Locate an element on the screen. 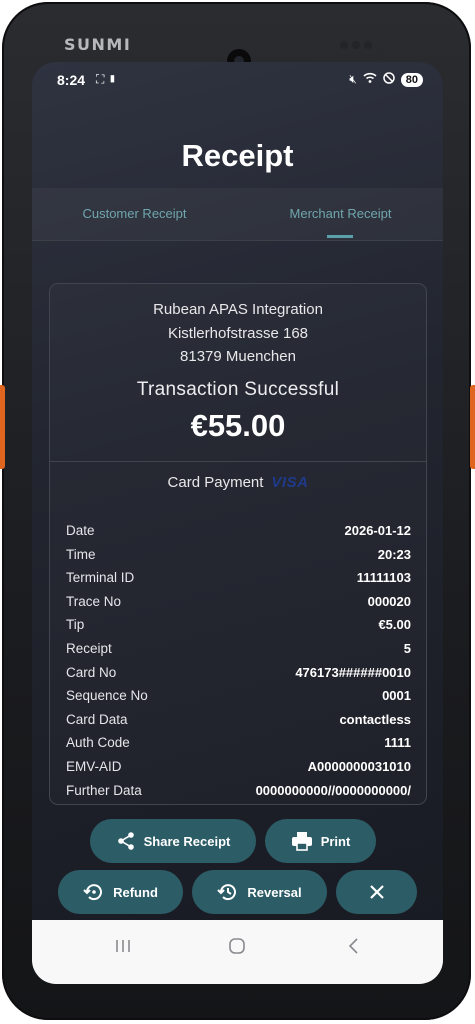 The height and width of the screenshot is (1024, 475). recent-apps-icon is located at coordinates (123, 948).